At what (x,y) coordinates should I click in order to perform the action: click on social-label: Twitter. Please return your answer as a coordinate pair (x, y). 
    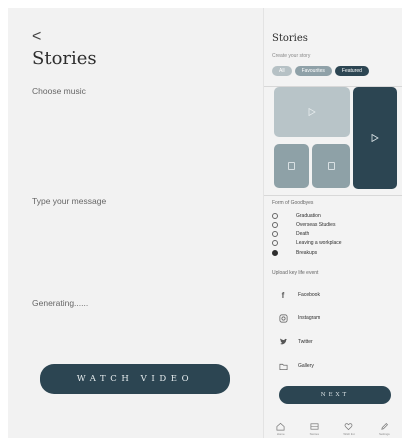
    Looking at the image, I should click on (305, 342).